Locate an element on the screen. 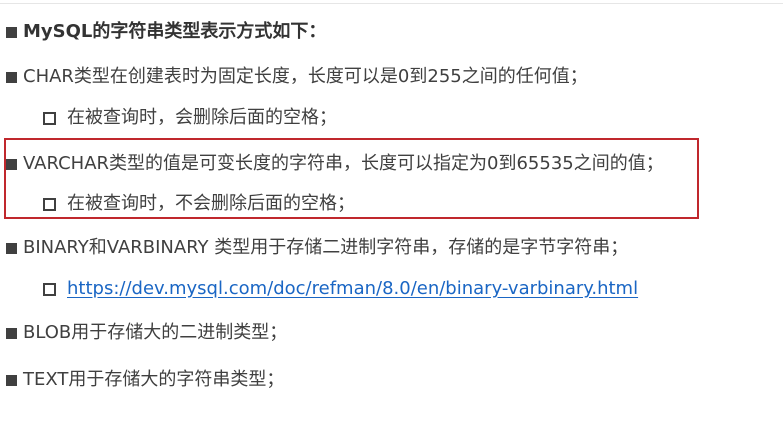  list-item-text: BLOB用于存储大的二进制类型； is located at coordinates (155, 332).